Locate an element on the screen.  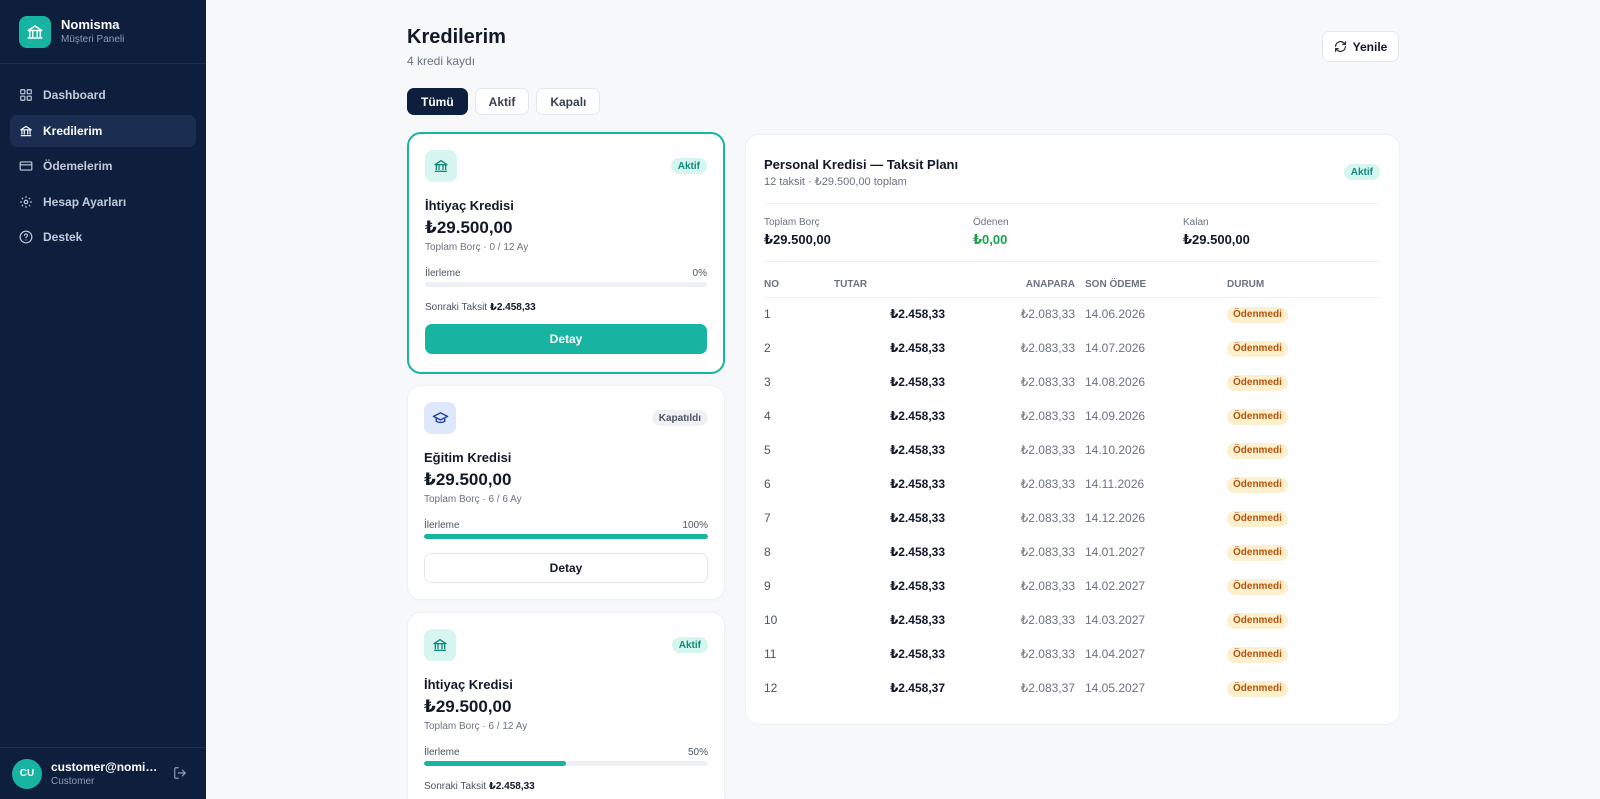
installment-no: 11 is located at coordinates (770, 654).